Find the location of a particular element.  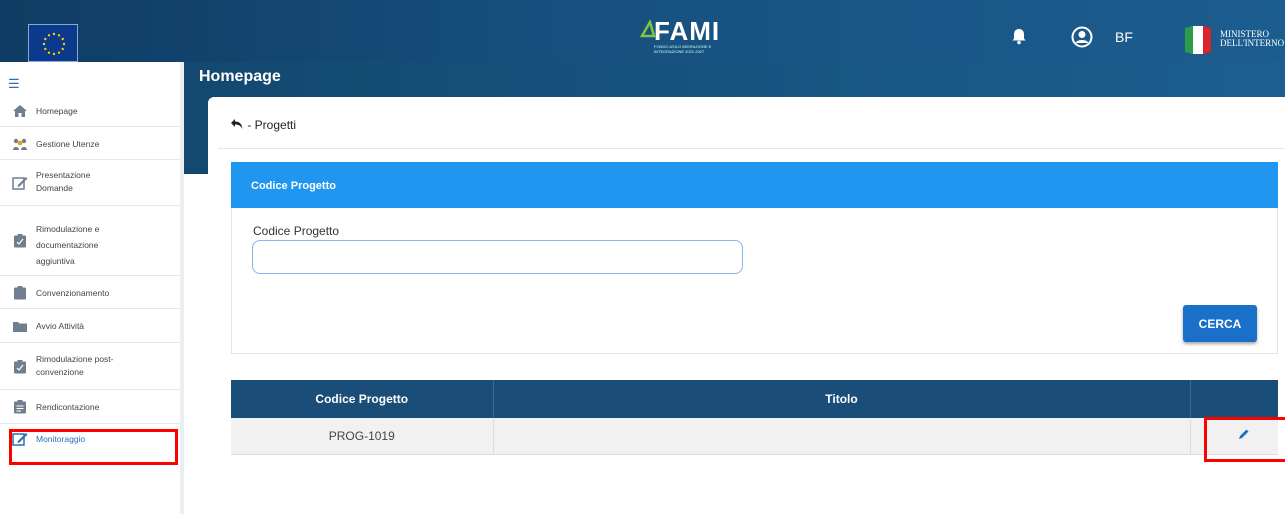

sidebar-item-label: Rendicontazione is located at coordinates (68, 407).